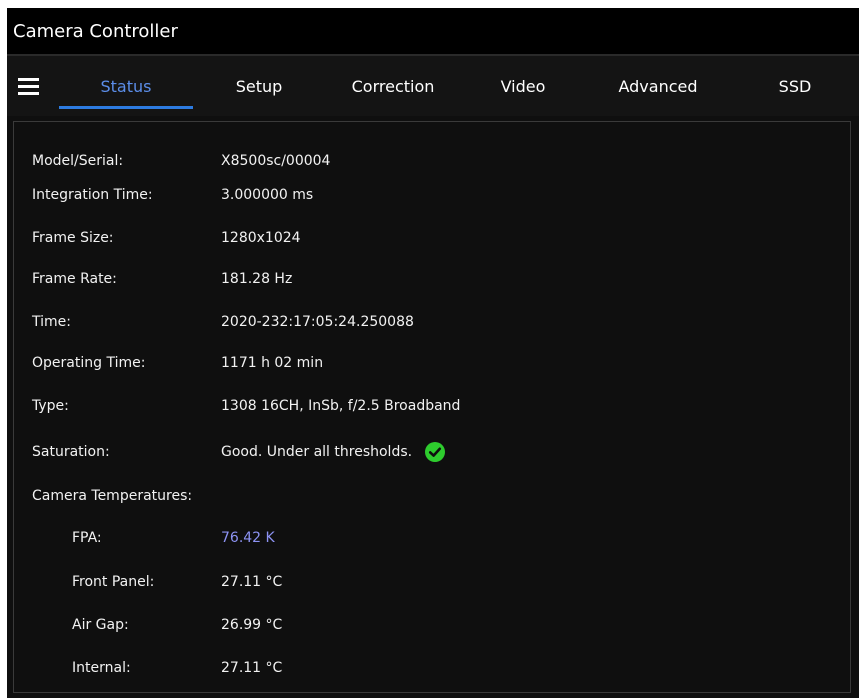  What do you see at coordinates (252, 625) in the screenshot?
I see `air-gap-value: 26.99 °C` at bounding box center [252, 625].